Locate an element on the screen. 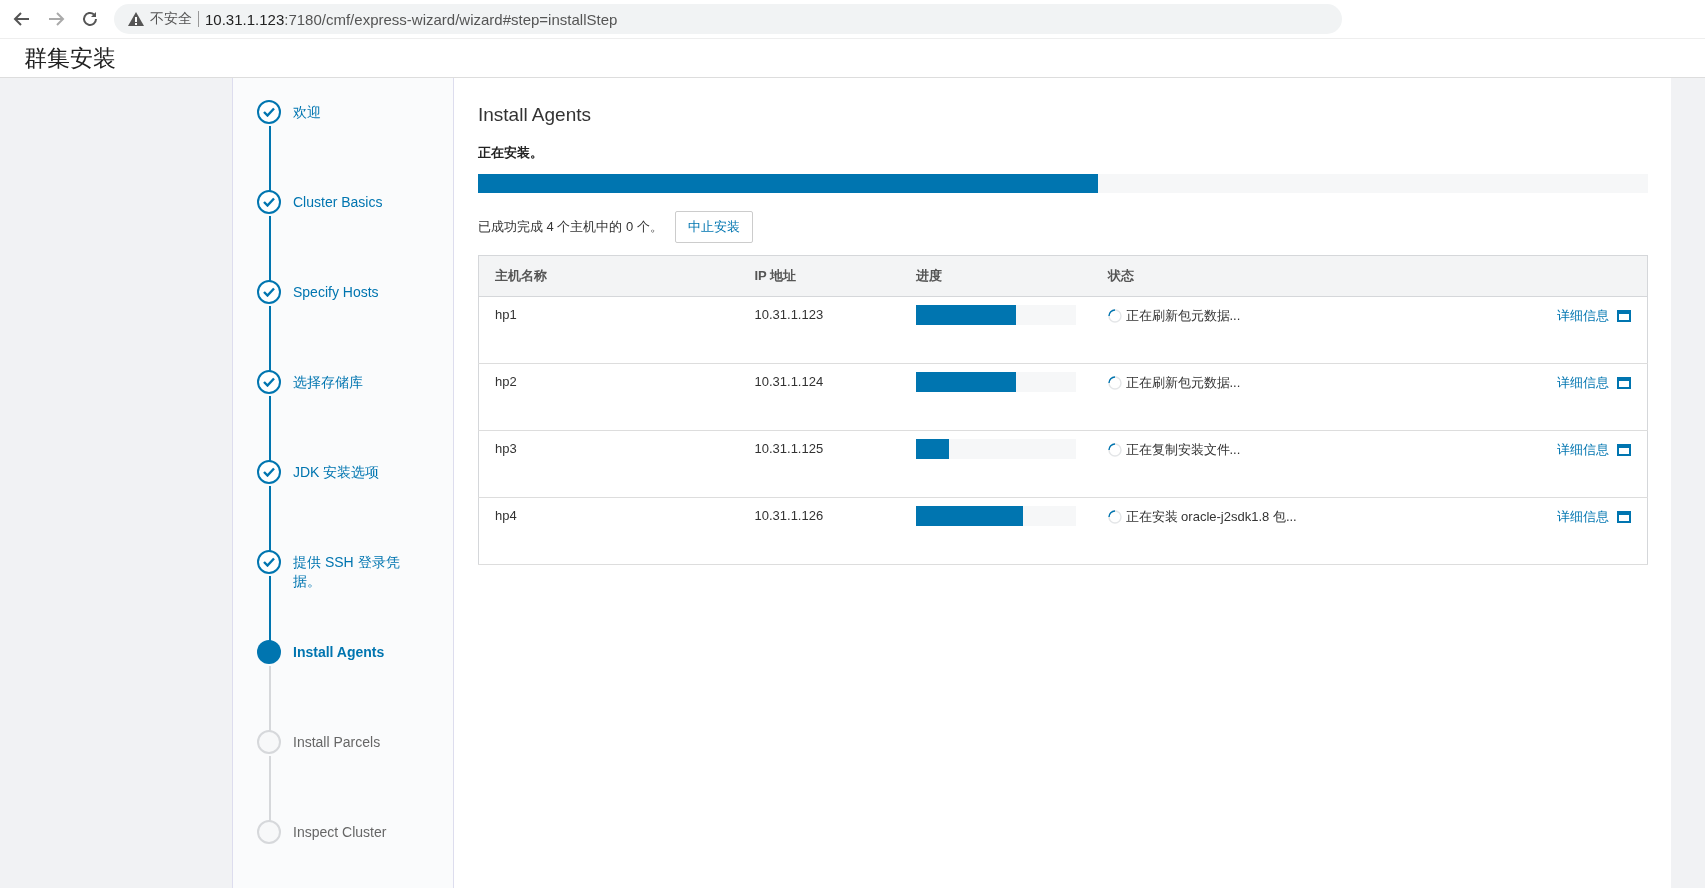 This screenshot has width=1705, height=888. status-text: 正在安装。 is located at coordinates (511, 153).